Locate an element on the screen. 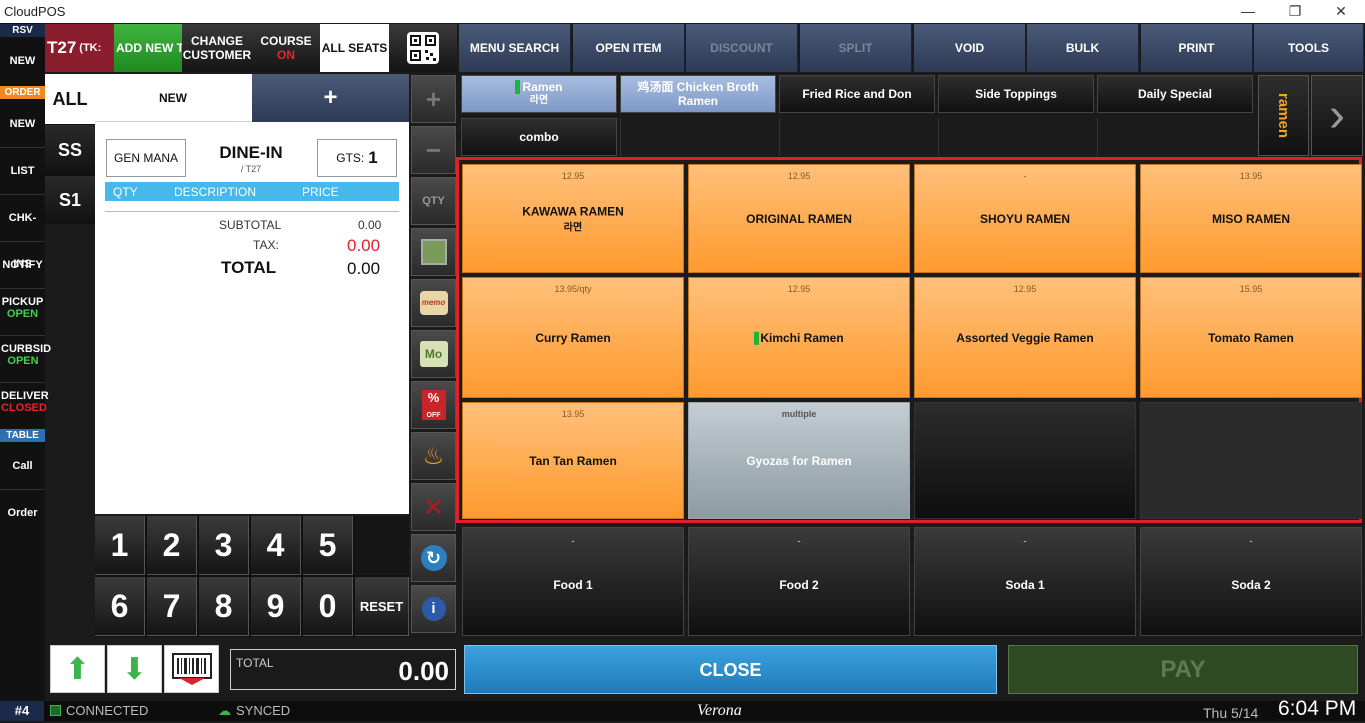 The height and width of the screenshot is (723, 1365). item-name-wrap: ORIGINAL RAMEN is located at coordinates (799, 219).